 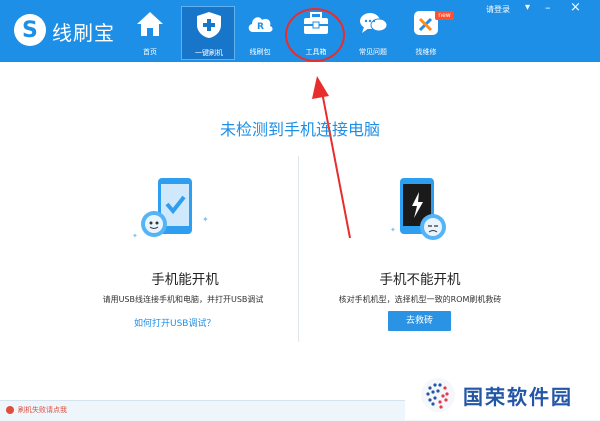 What do you see at coordinates (331, 157) in the screenshot?
I see `annotation-arrow` at bounding box center [331, 157].